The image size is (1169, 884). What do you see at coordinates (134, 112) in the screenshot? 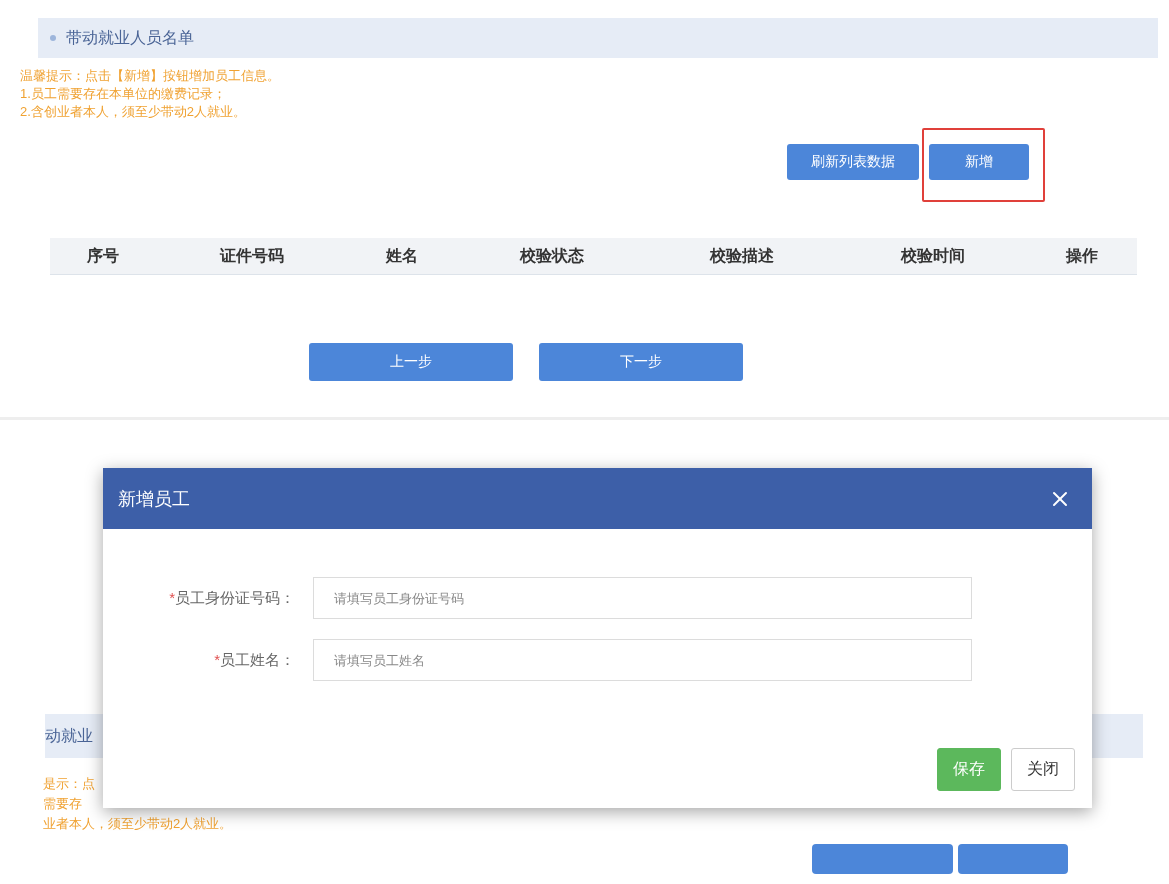
I see `hint-text: 2.含创业者本人，须至少带动2人就业。` at bounding box center [134, 112].